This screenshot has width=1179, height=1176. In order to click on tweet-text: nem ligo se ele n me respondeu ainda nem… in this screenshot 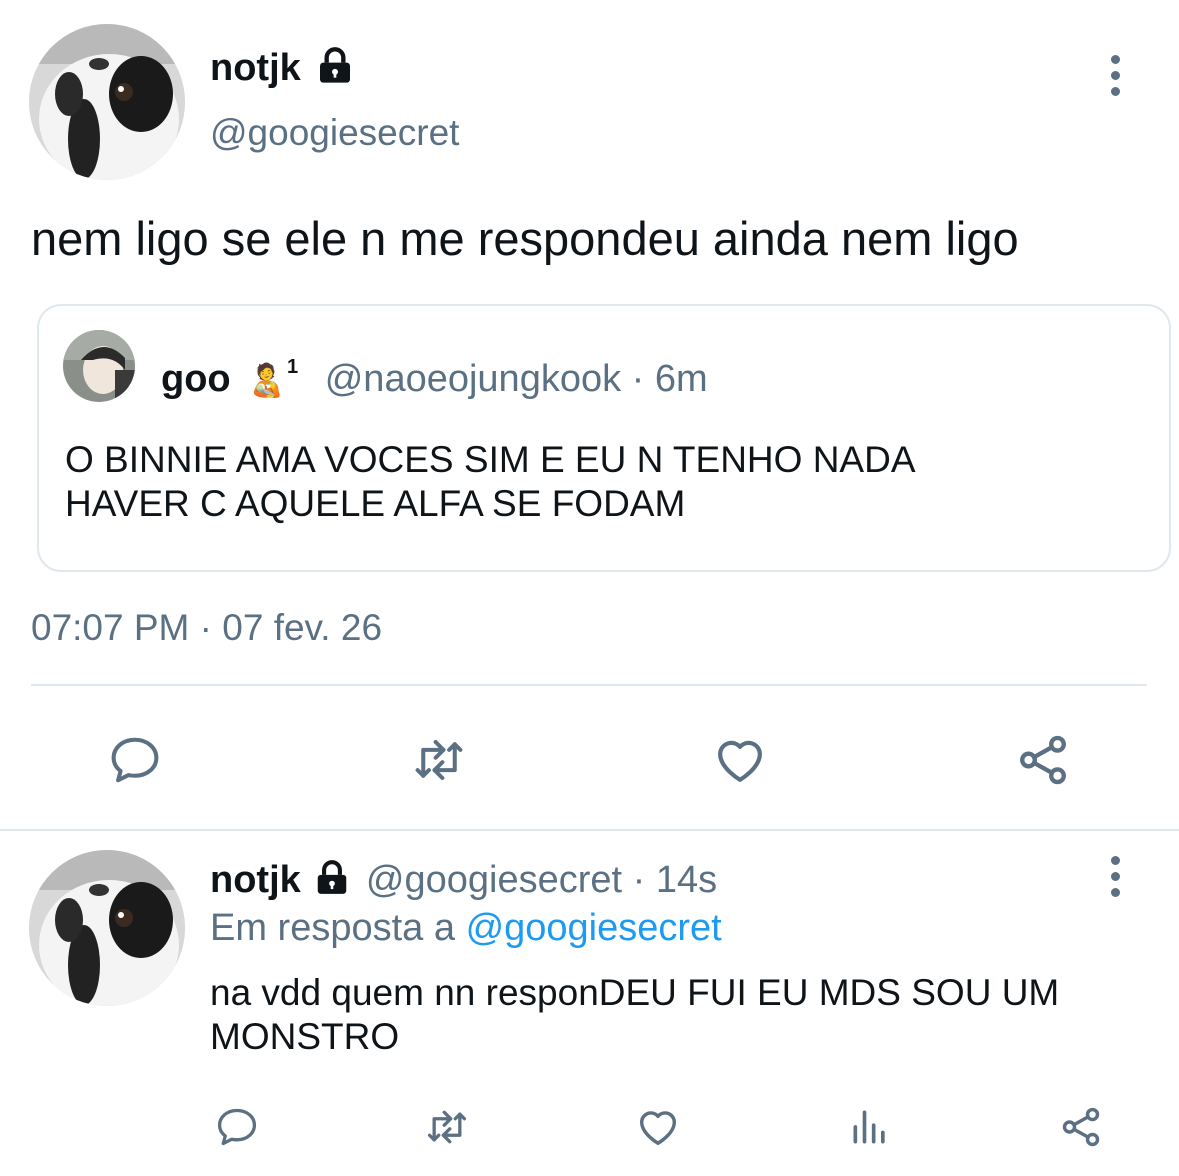, I will do `click(525, 238)`.